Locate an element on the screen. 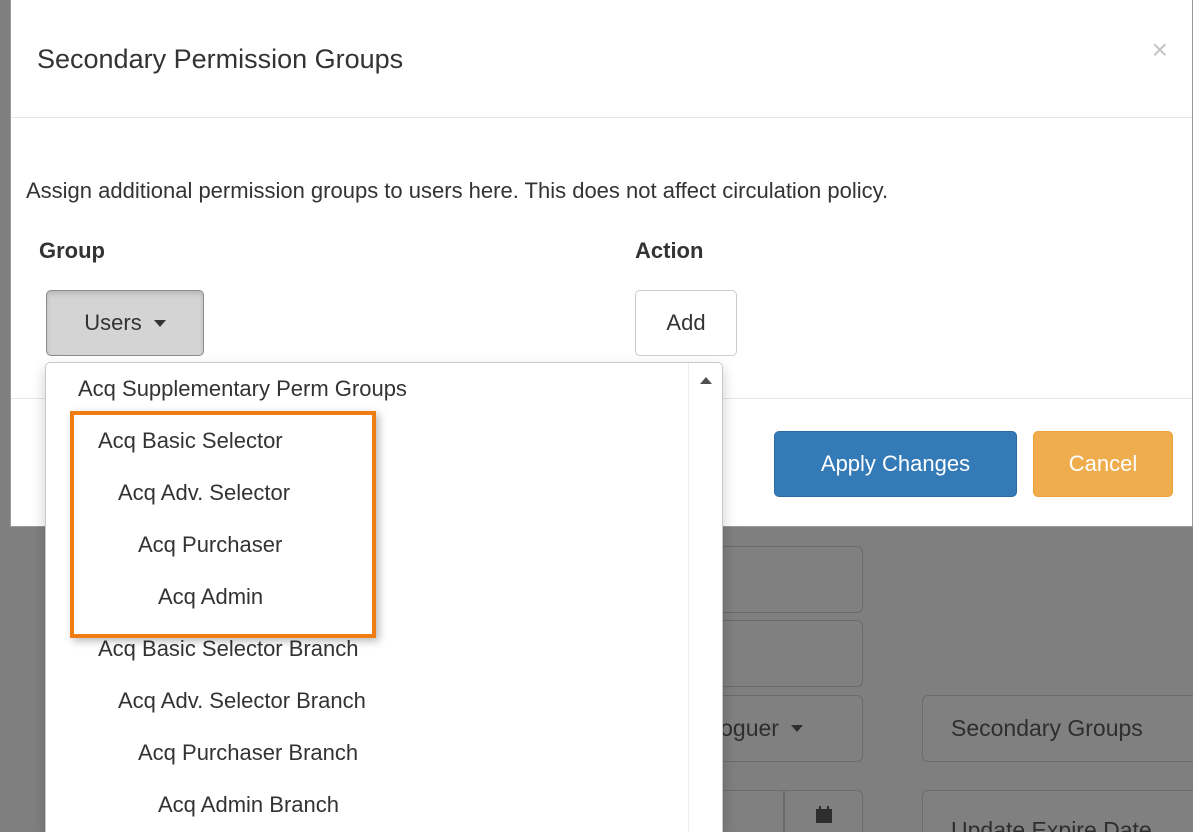 The height and width of the screenshot is (832, 1193). calendar-button is located at coordinates (823, 811).